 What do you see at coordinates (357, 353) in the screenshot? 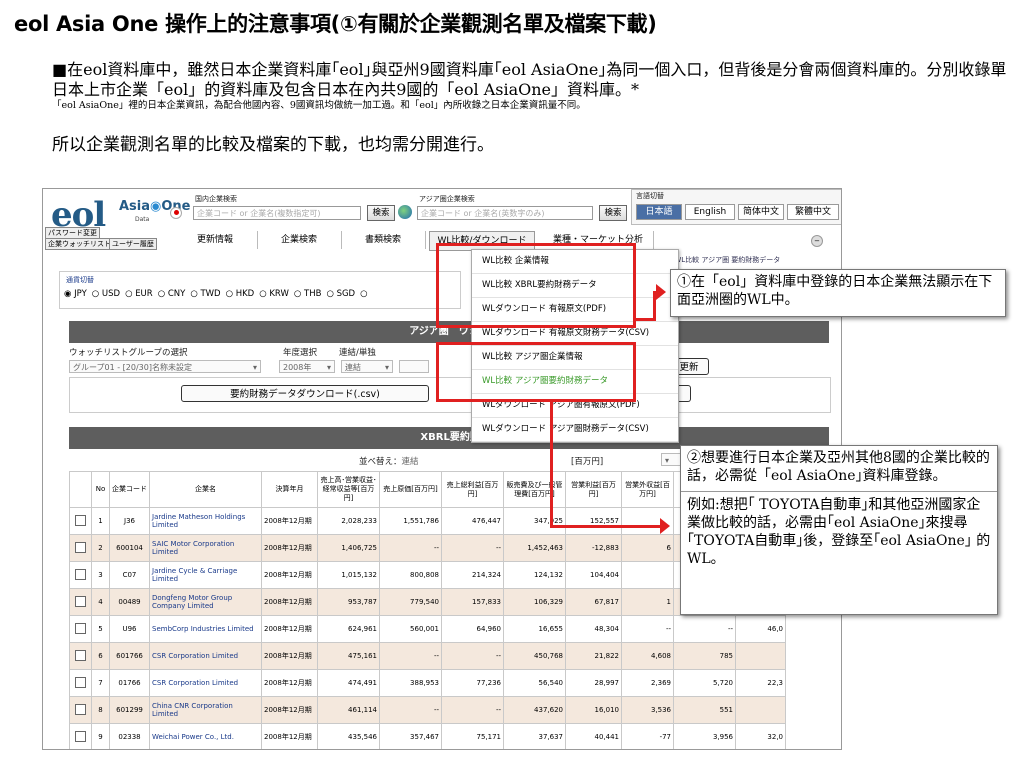
I see `consolidation-label: 連結/単独` at bounding box center [357, 353].